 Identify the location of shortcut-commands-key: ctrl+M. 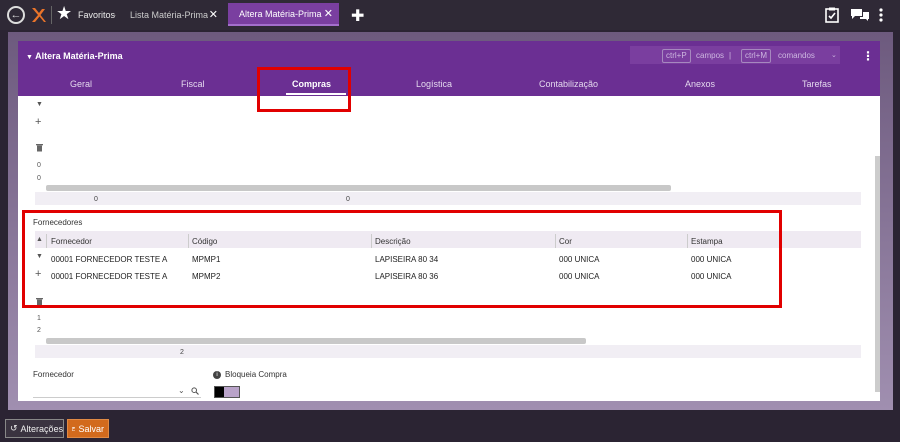
(756, 56).